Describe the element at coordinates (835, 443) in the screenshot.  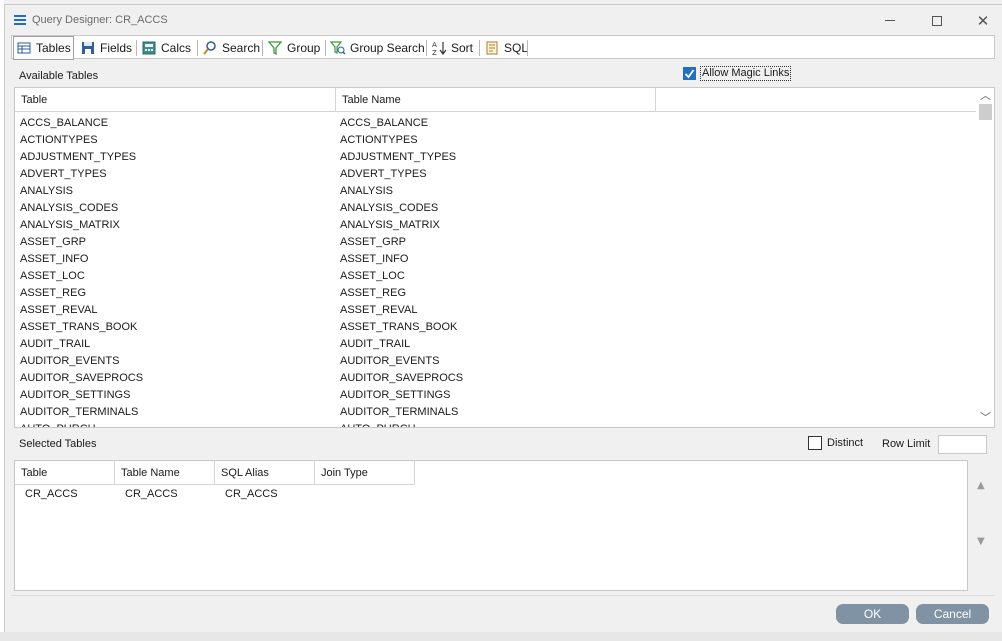
I see `distinct-checkbox: Distinct` at that location.